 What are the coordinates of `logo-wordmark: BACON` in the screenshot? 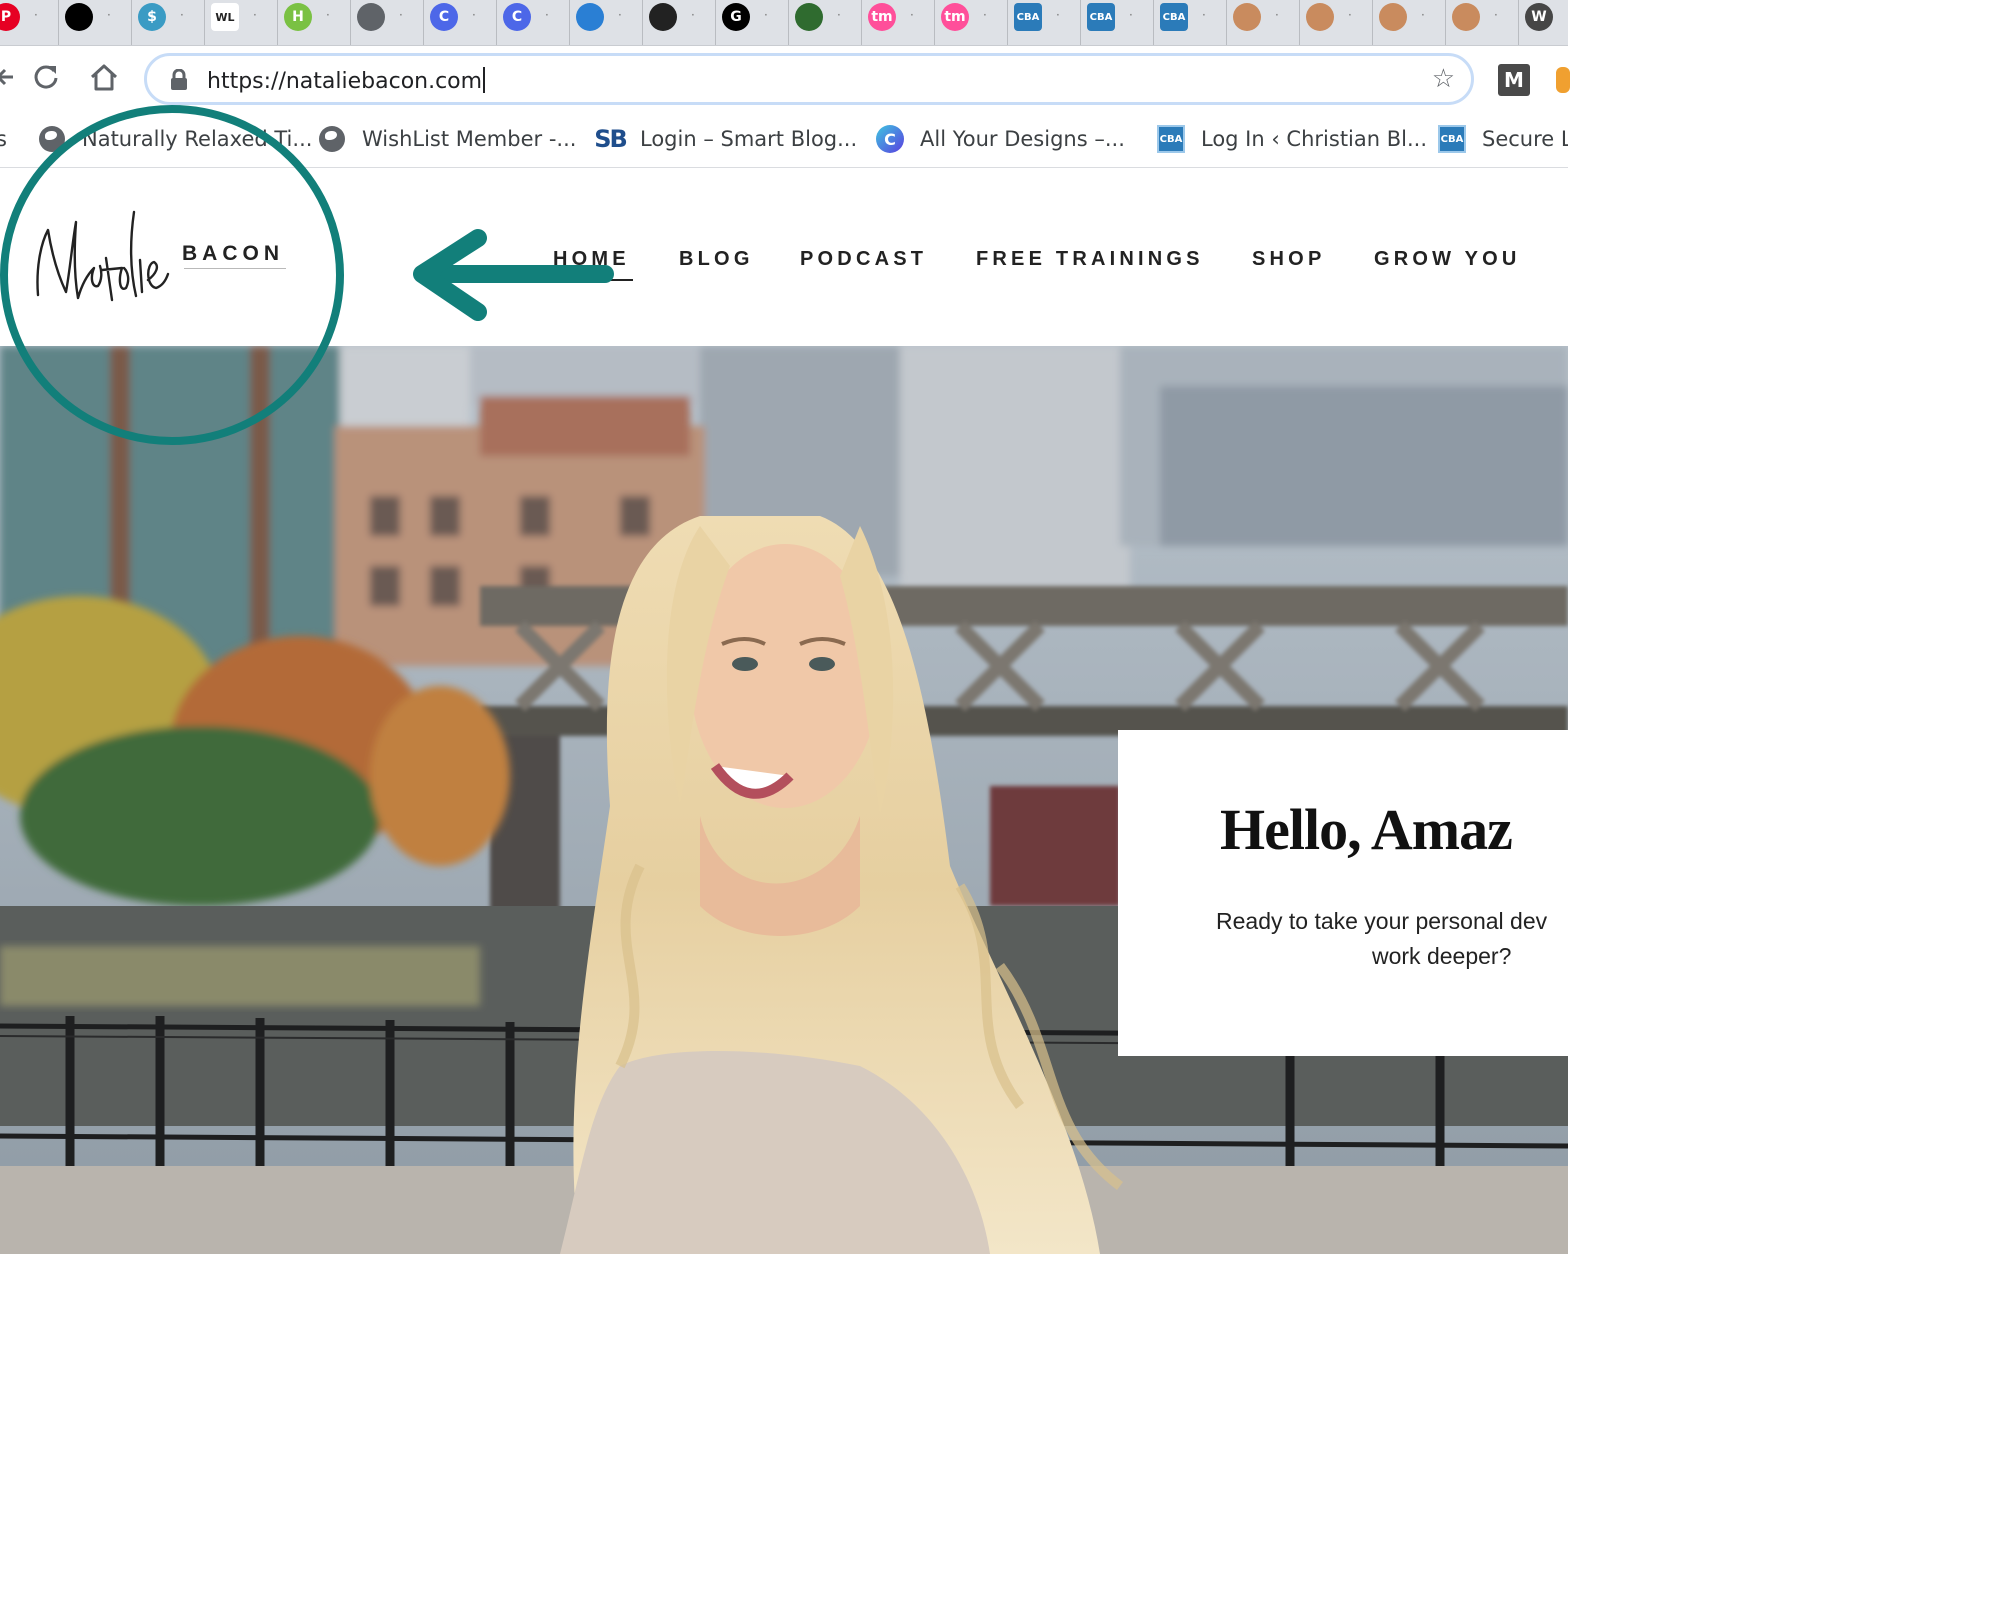 It's located at (233, 254).